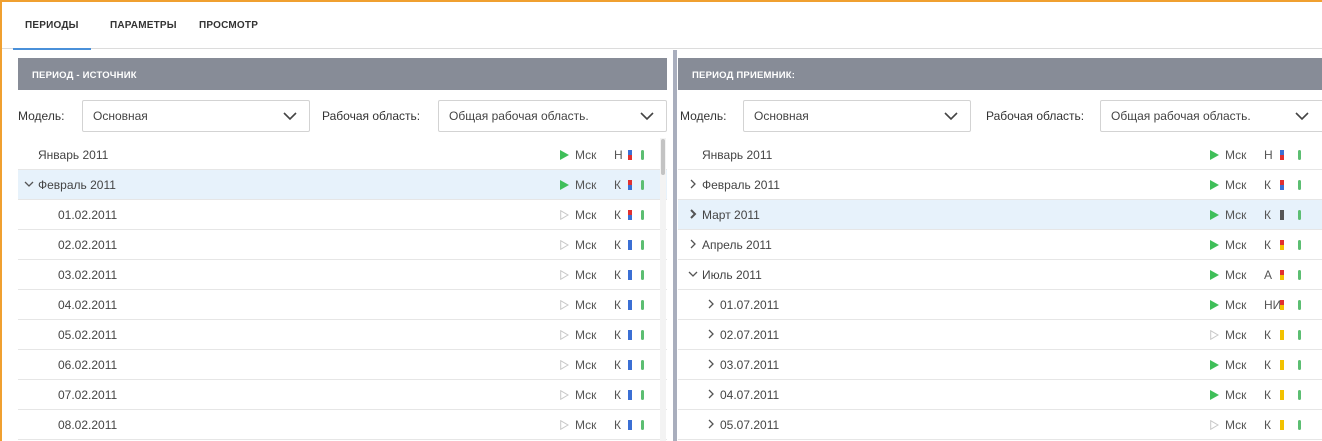 The width and height of the screenshot is (1322, 441). I want to click on period-row: 03.02.2011 Мск К, so click(342, 275).